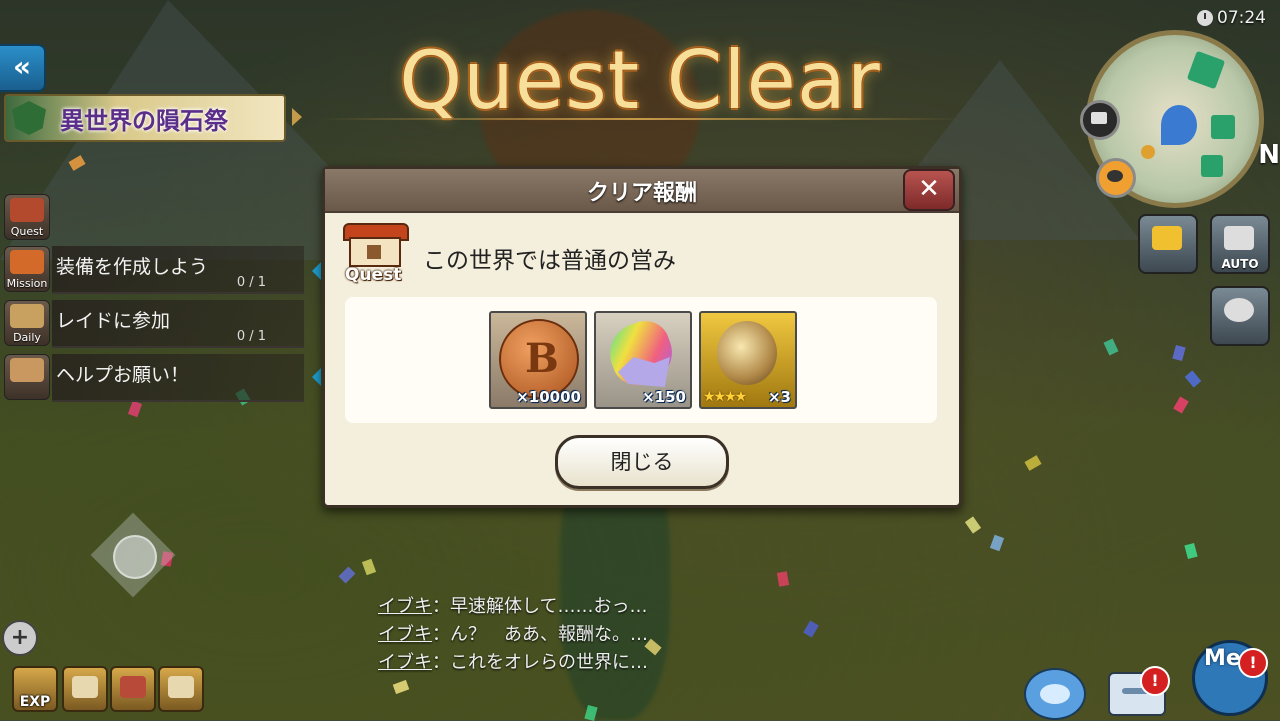 The image size is (1280, 721). I want to click on party-button, so click(1240, 316).